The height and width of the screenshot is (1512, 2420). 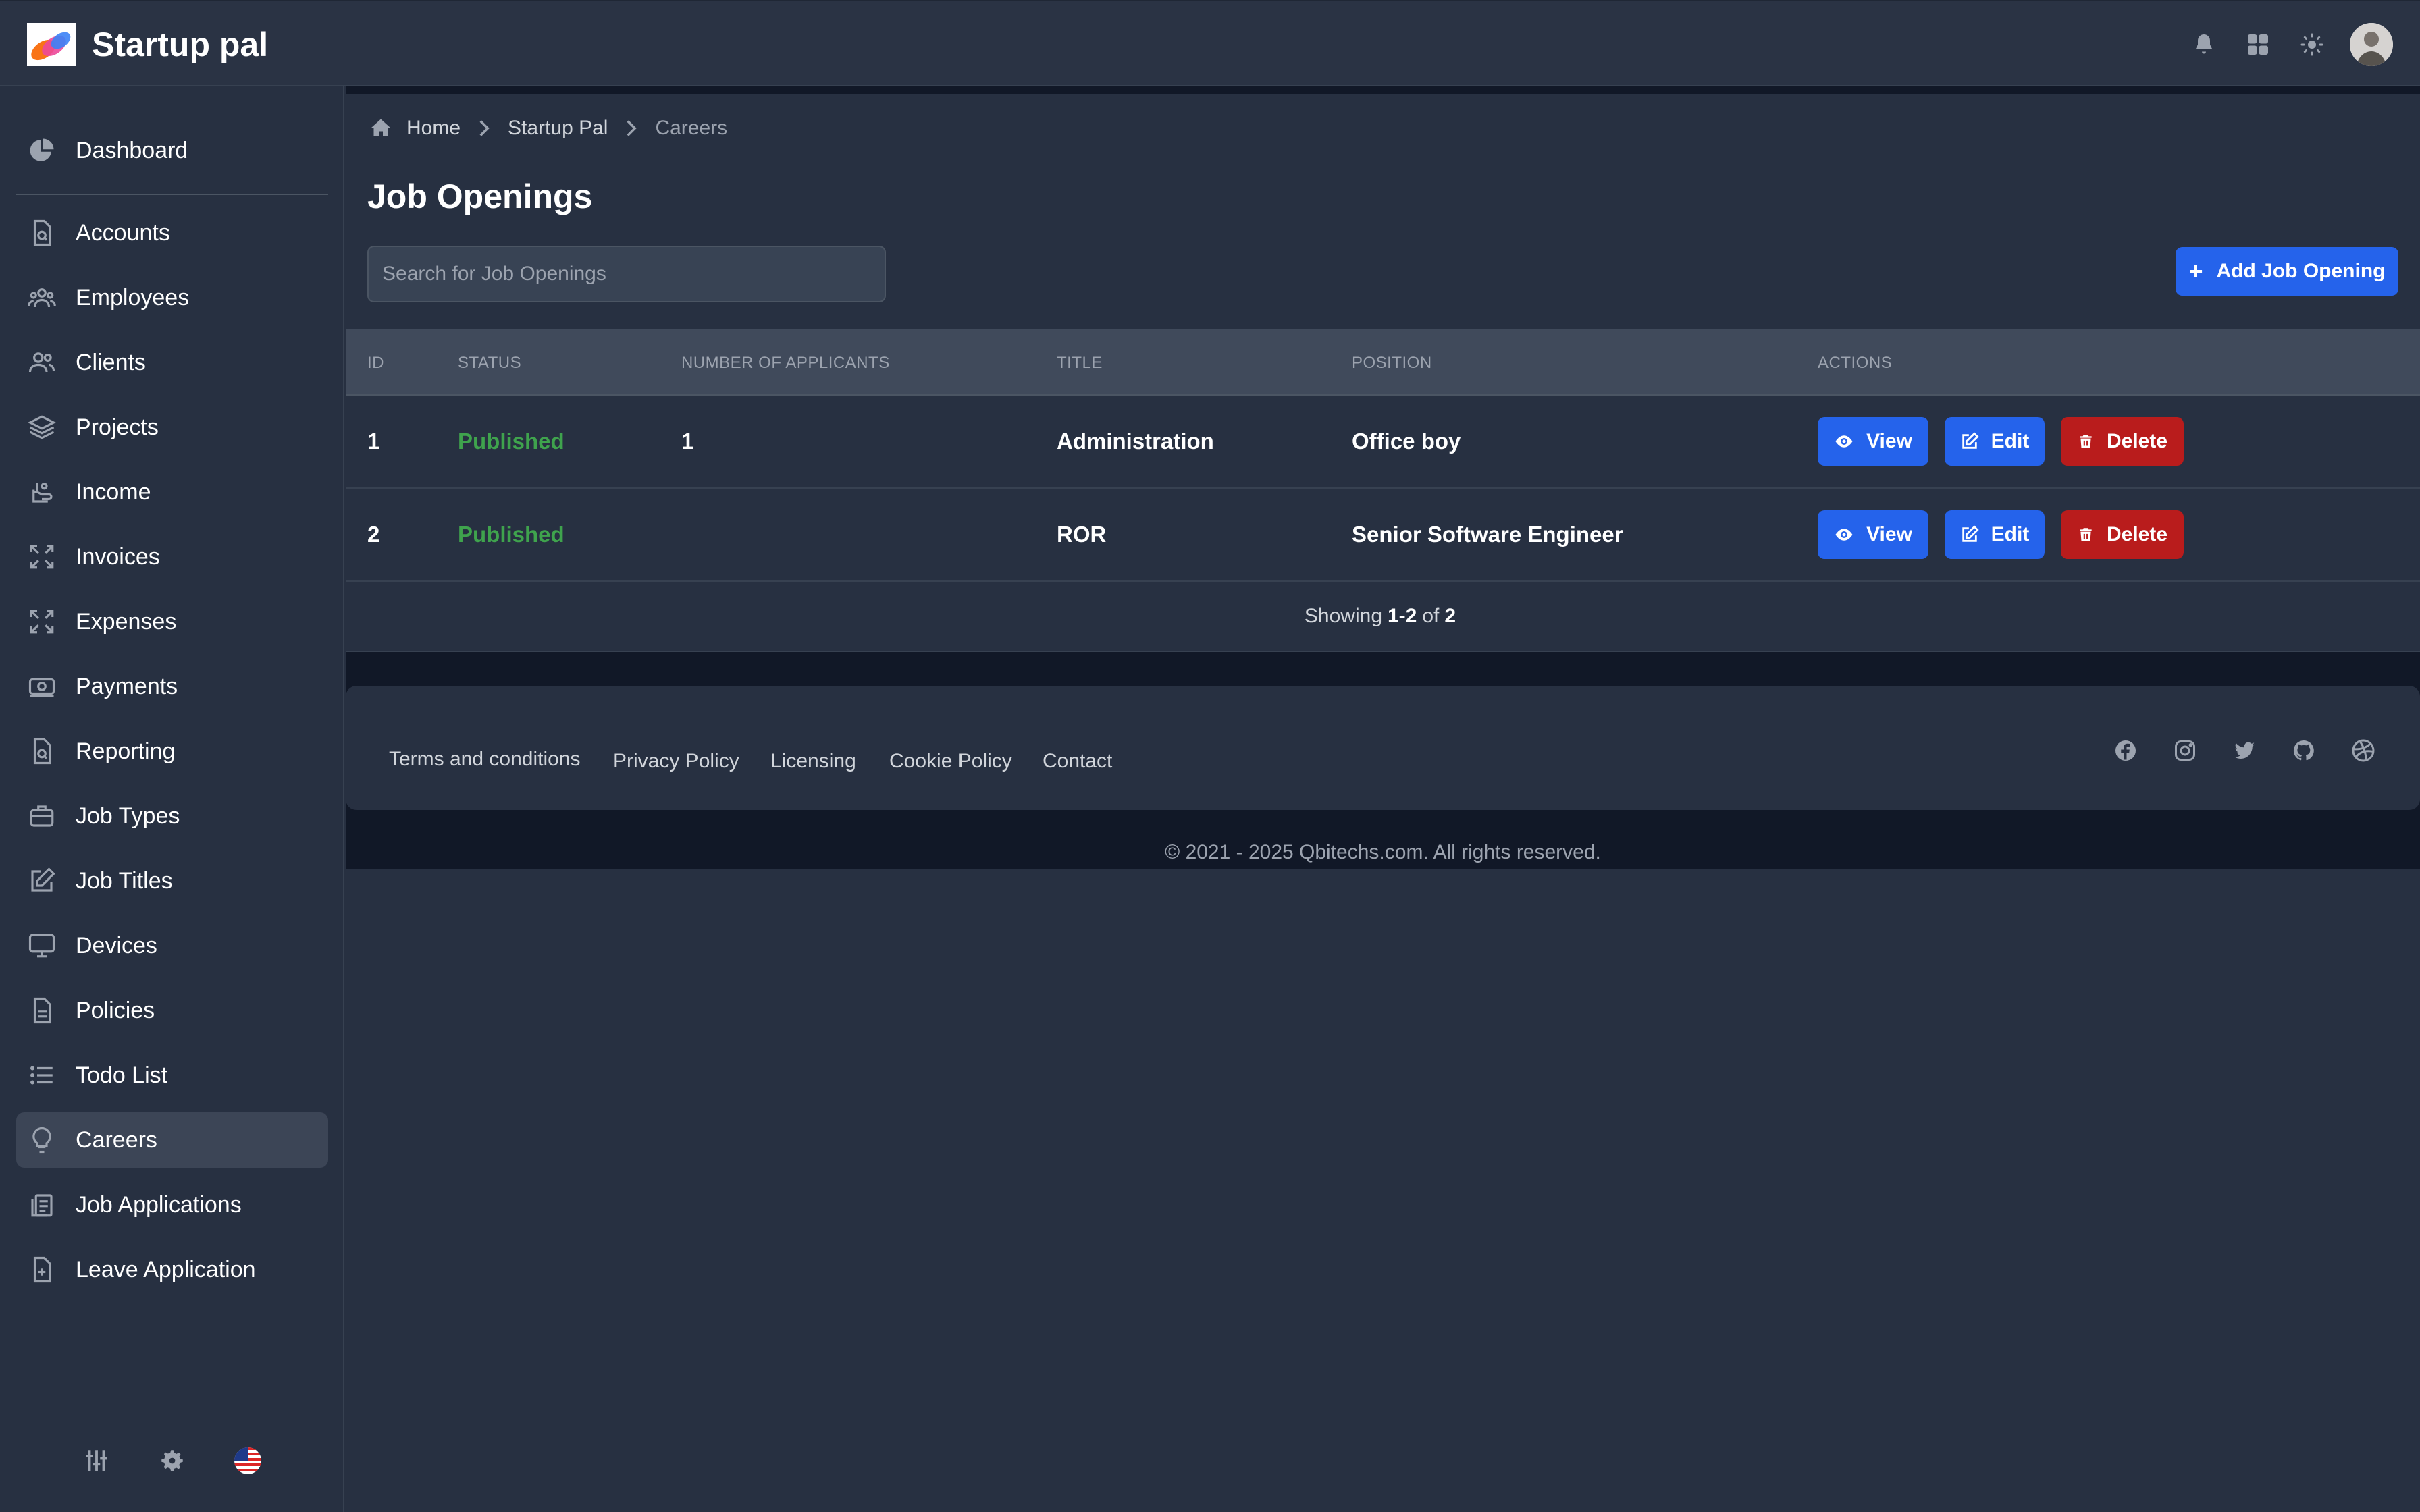 What do you see at coordinates (247, 1460) in the screenshot?
I see `us-flag-icon` at bounding box center [247, 1460].